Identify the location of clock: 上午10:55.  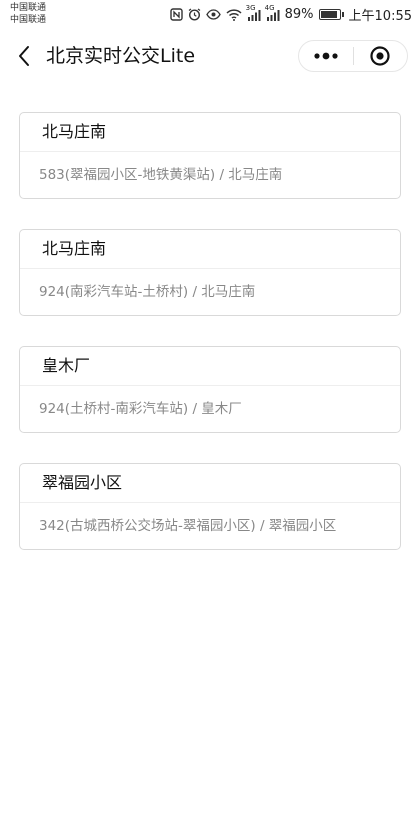
(380, 16).